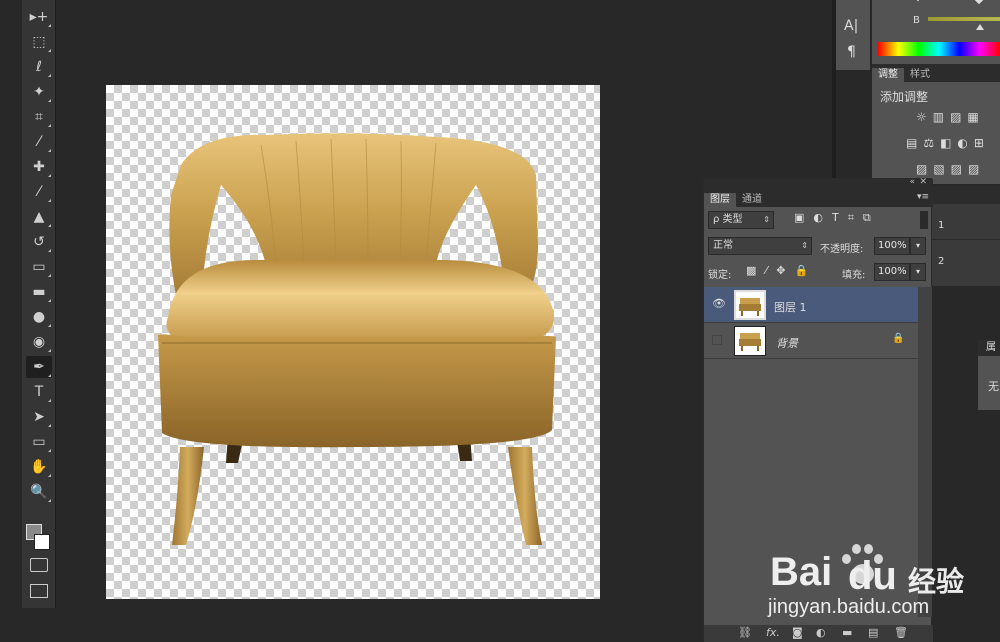 Image resolution: width=1000 pixels, height=642 pixels. I want to click on history-header, so click(966, 195).